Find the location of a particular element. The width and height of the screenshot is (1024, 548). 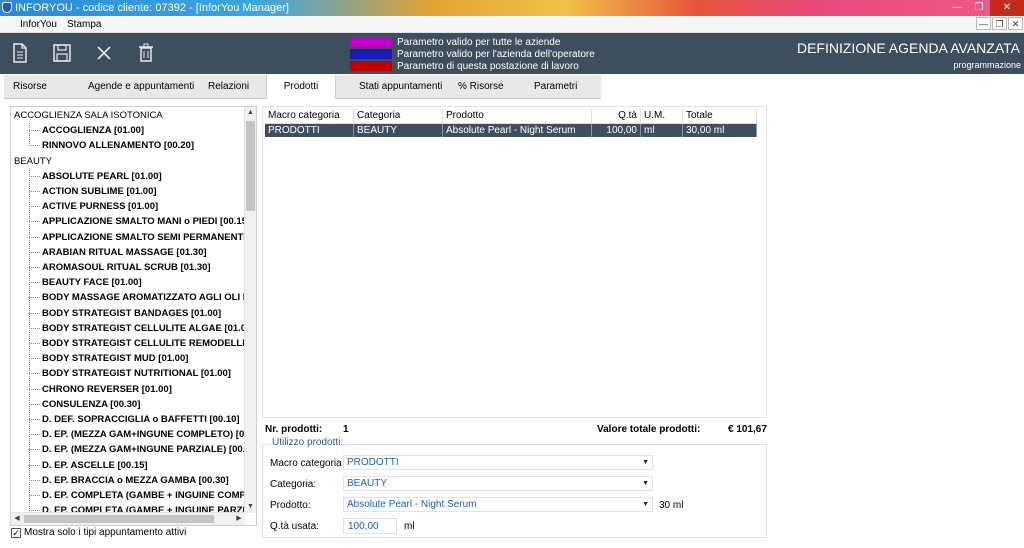

macro-category-select: PRODOTTI ▼ is located at coordinates (498, 462).